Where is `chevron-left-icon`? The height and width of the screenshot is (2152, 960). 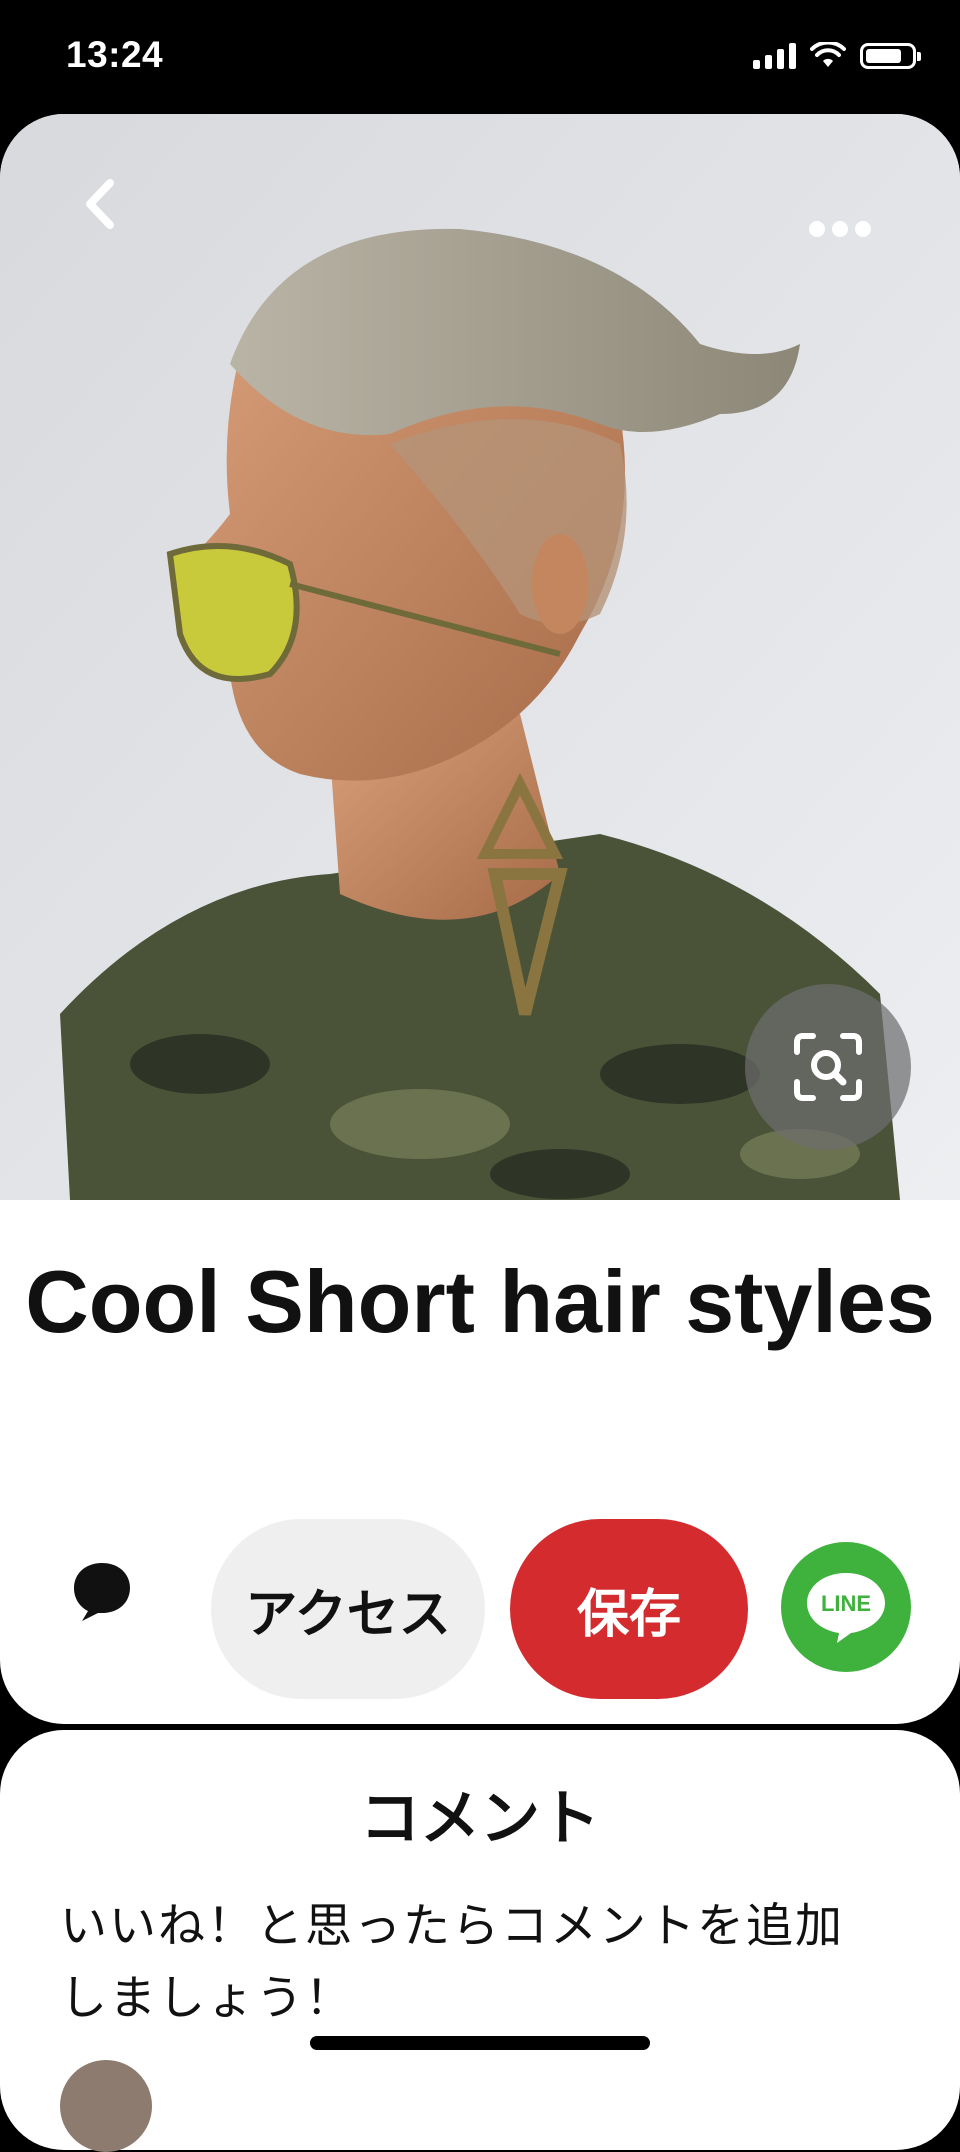
chevron-left-icon is located at coordinates (100, 204).